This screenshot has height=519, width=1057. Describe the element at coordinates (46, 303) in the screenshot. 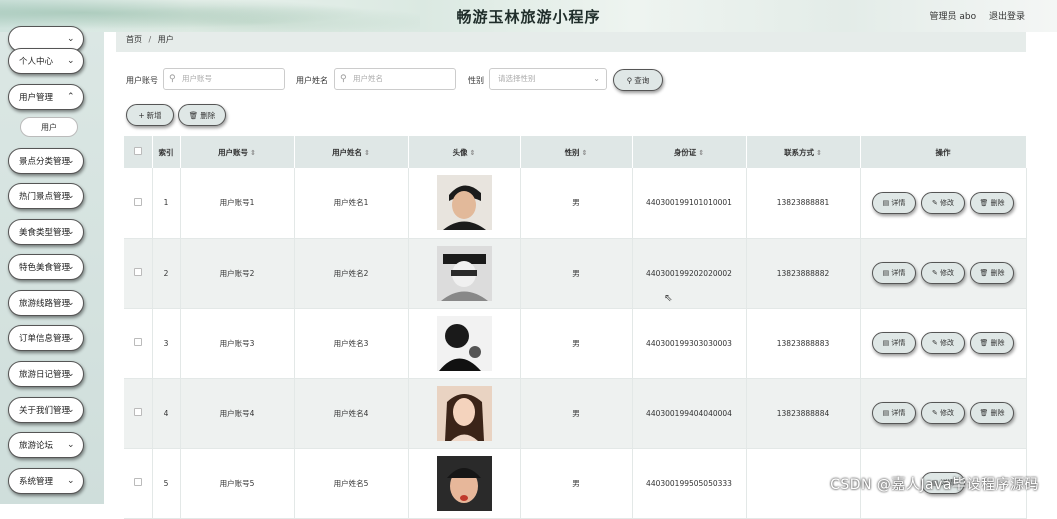

I see `sidebar-item-travel-route: 旅游线路管理 ⌄` at that location.